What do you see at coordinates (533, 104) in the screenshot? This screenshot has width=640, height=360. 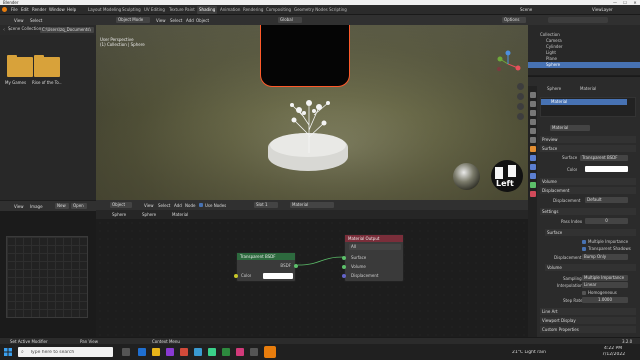 I see `render-tab-icon` at bounding box center [533, 104].